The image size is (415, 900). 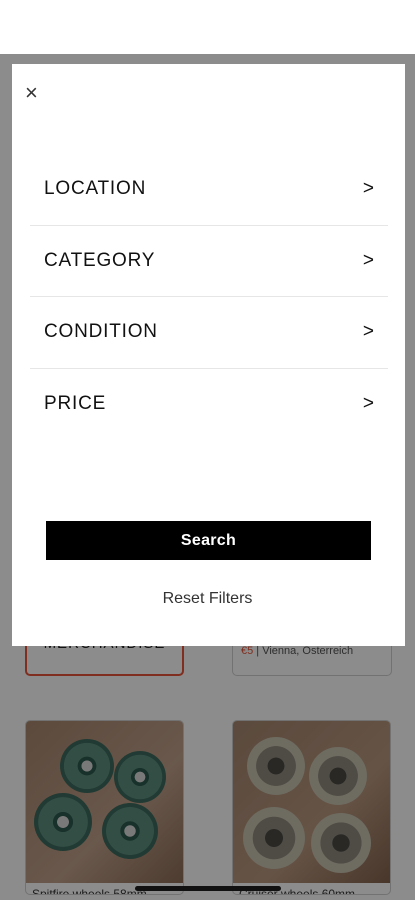 I want to click on filter-item-location: LOCATION >, so click(x=209, y=190).